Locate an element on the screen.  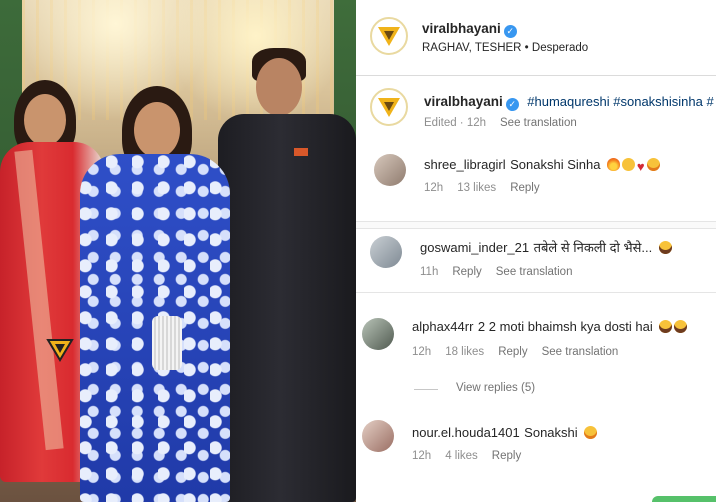
comment-text: 2 2 moti bhaimsh kya dosti hai is located at coordinates (565, 326).